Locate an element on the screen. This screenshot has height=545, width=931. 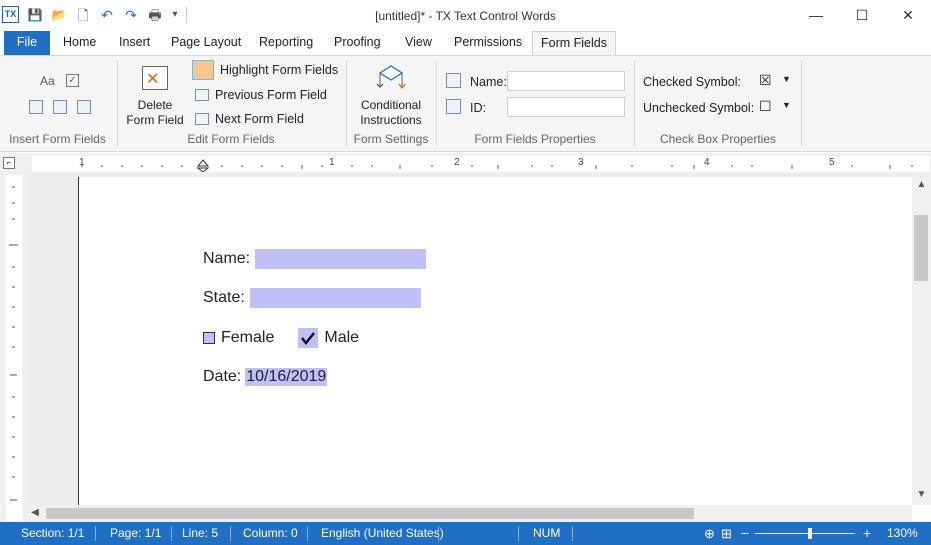
zoom-out-button: − is located at coordinates (745, 533).